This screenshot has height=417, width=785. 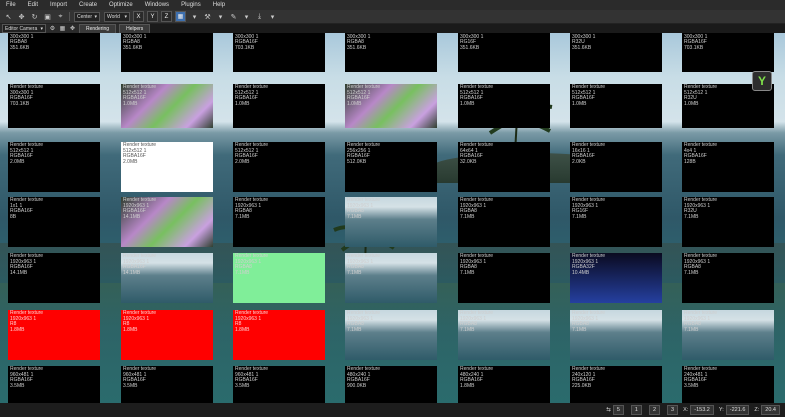 I want to click on camera-select: Editor Camera ▾, so click(x=24, y=28).